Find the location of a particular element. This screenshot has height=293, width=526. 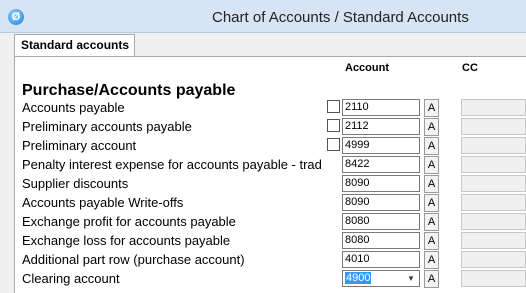

column-header-cc: CC is located at coordinates (470, 68).